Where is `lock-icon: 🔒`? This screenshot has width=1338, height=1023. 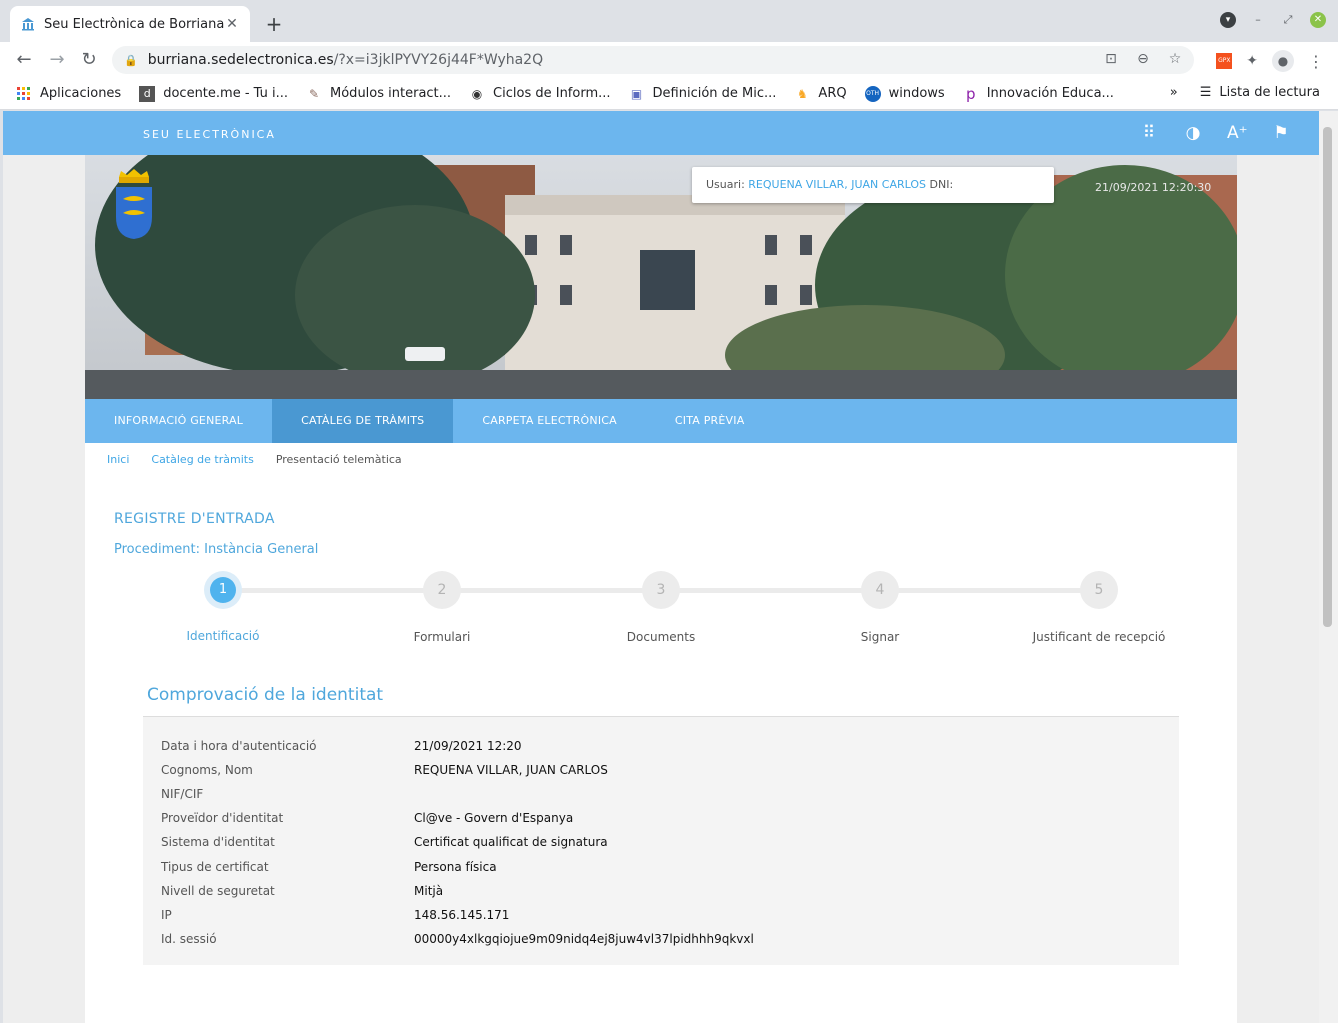
lock-icon: 🔒 is located at coordinates (131, 60).